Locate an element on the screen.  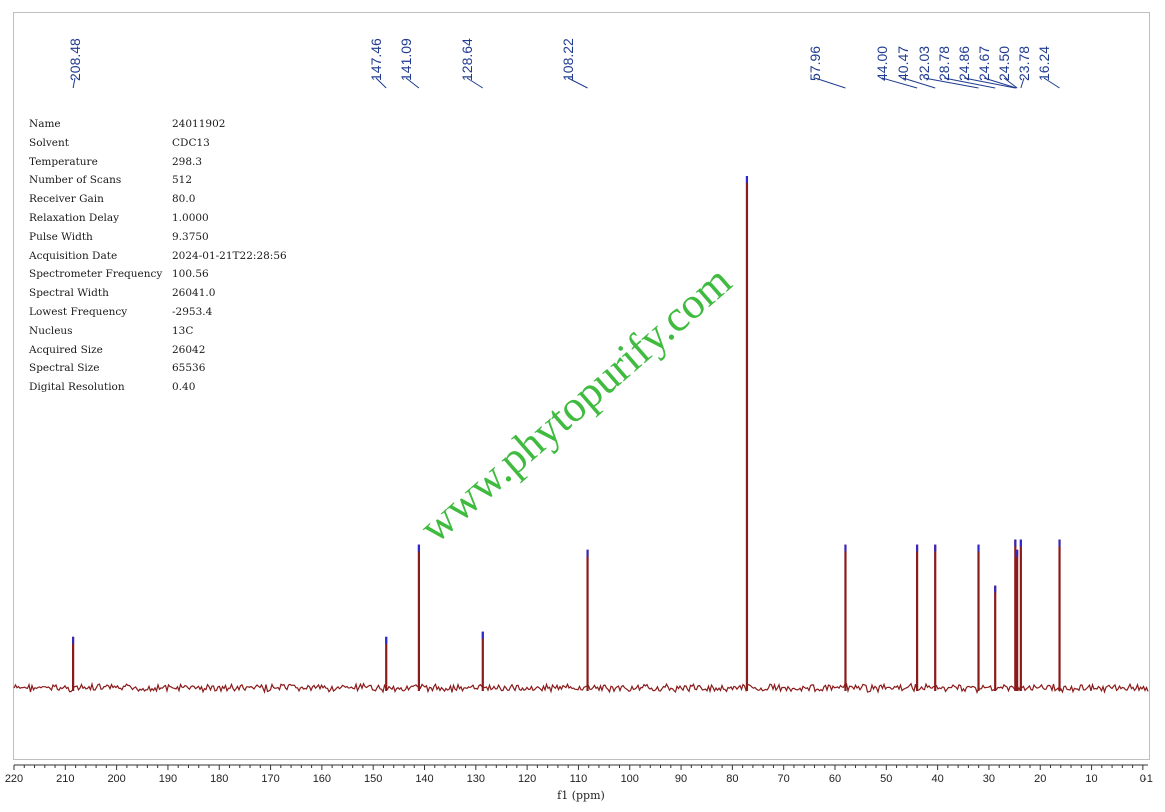
x-tick-label: 140 is located at coordinates (424, 779).